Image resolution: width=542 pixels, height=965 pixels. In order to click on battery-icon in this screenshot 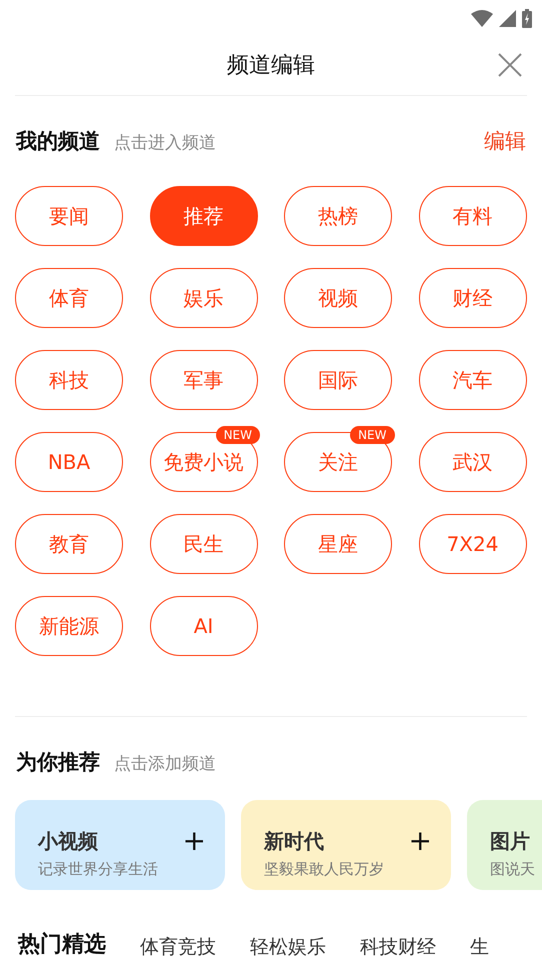, I will do `click(527, 18)`.